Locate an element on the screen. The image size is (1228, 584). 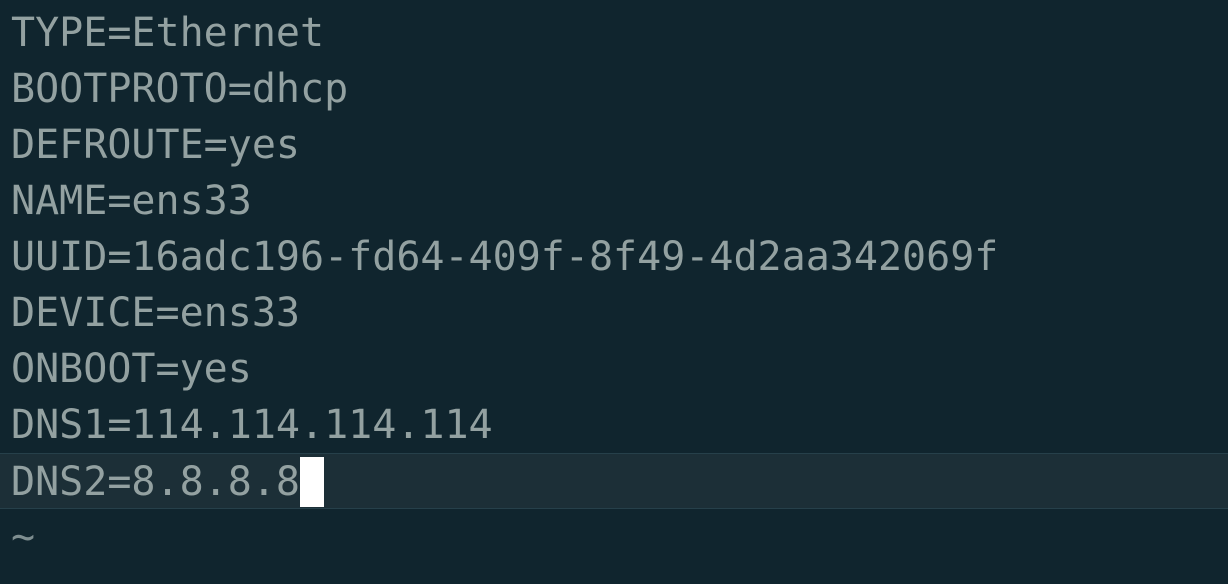
editor-line: DNS1=114.114.114.114 is located at coordinates (614, 425).